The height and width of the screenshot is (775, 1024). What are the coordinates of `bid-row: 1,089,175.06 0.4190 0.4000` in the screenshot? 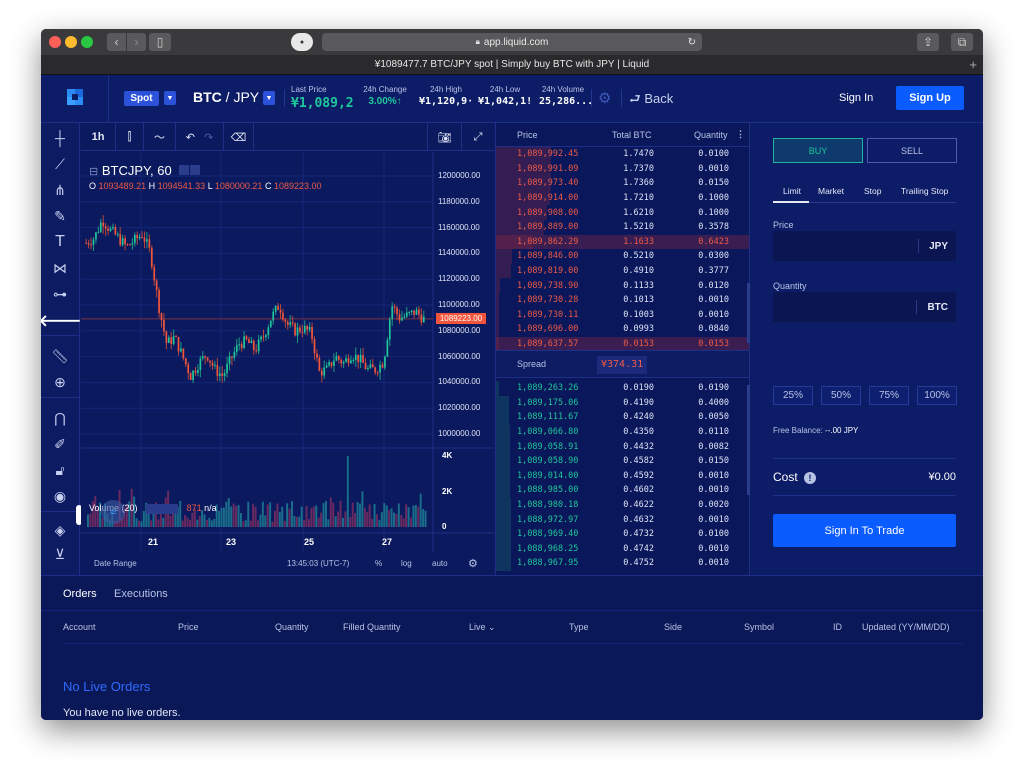 It's located at (622, 403).